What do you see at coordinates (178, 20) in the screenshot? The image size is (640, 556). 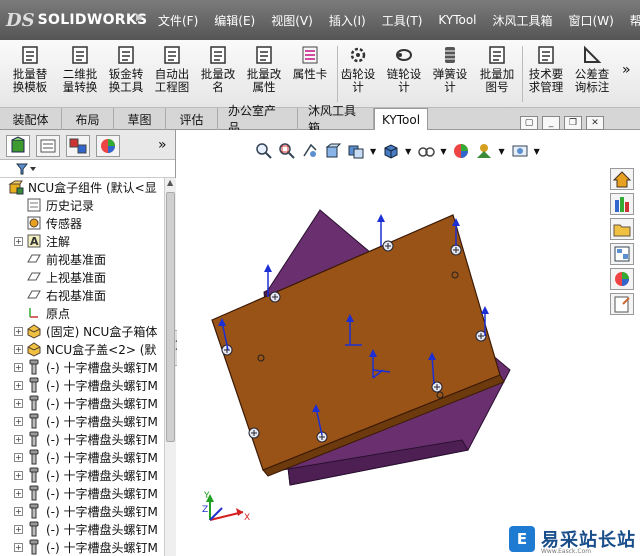 I see `menu-item-0: 文件(F)` at bounding box center [178, 20].